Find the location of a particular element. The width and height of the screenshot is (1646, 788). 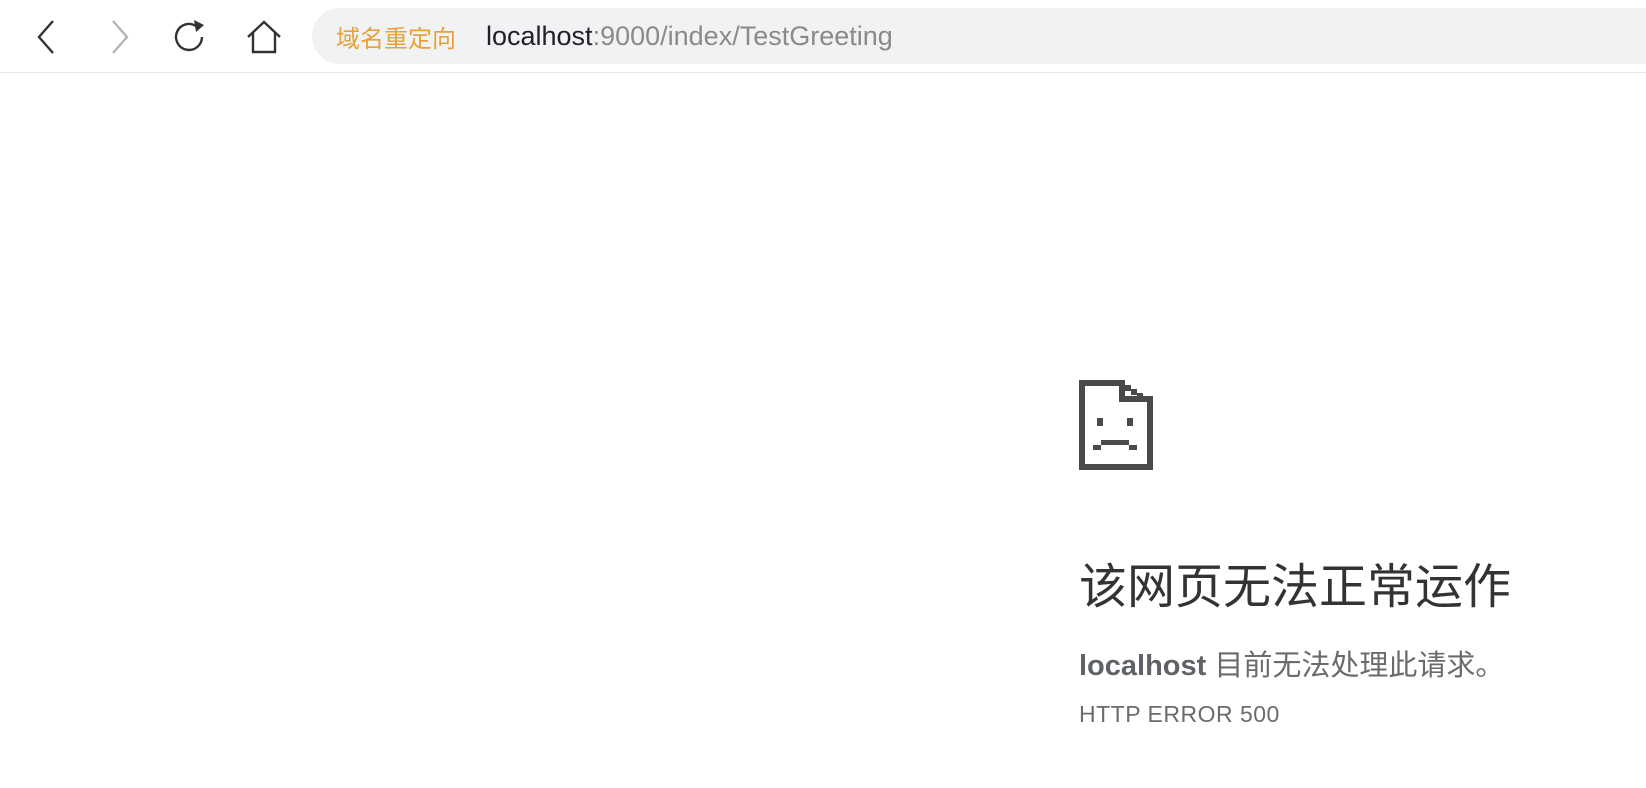

error-detail: localhost 目前无法处理此请求。 is located at coordinates (1359, 666).